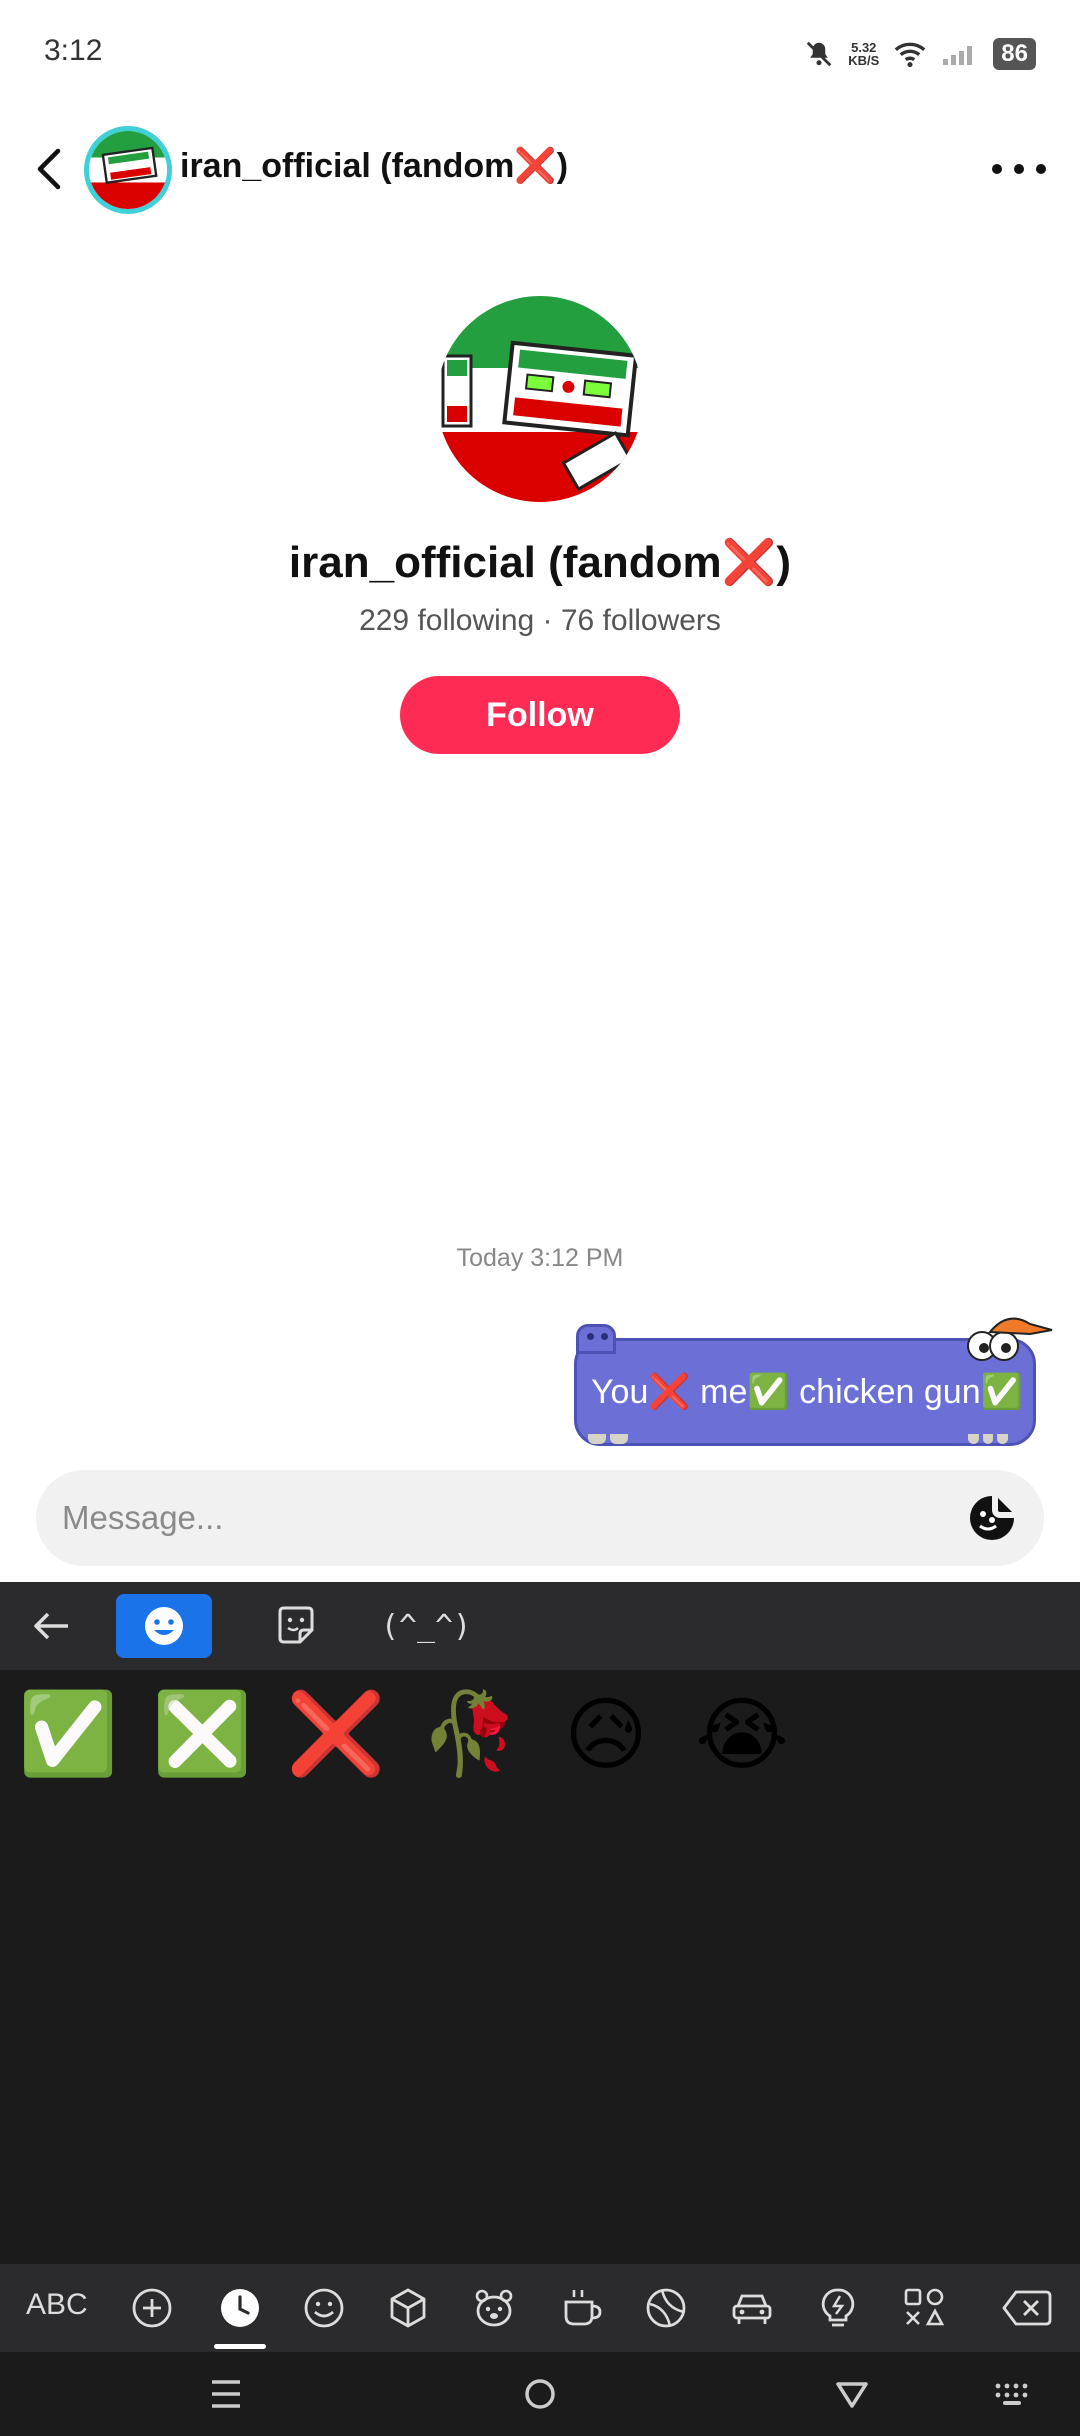  I want to click on home-icon, so click(540, 2394).